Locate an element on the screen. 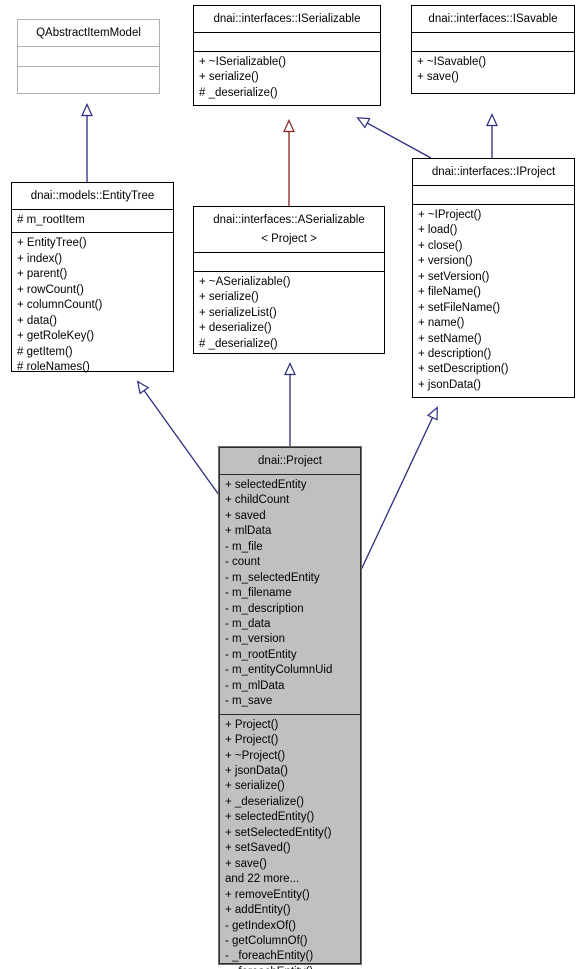 This screenshot has height=969, width=581. attribute-item: + saved is located at coordinates (245, 515).